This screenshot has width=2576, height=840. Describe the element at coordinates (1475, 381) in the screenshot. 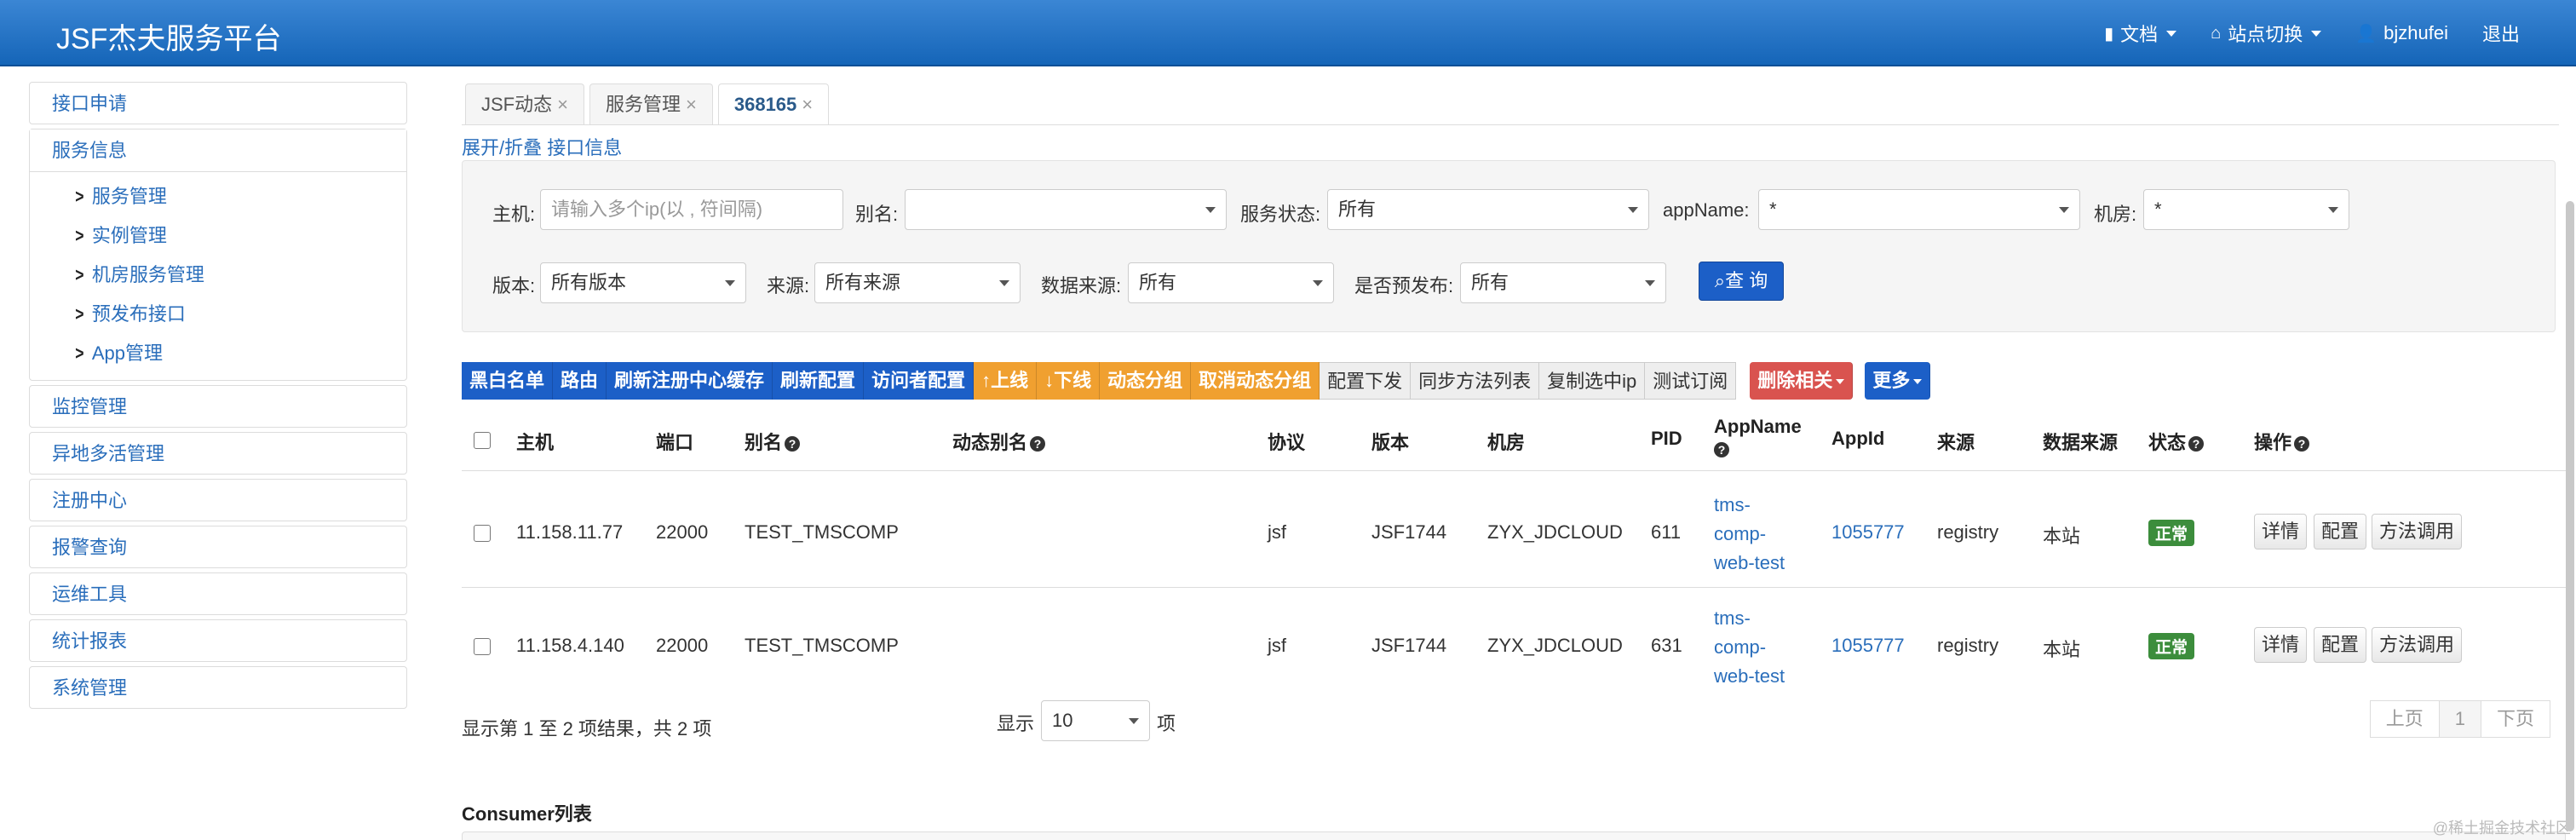

I see `sync-method-list-button: 同步方法列表` at that location.